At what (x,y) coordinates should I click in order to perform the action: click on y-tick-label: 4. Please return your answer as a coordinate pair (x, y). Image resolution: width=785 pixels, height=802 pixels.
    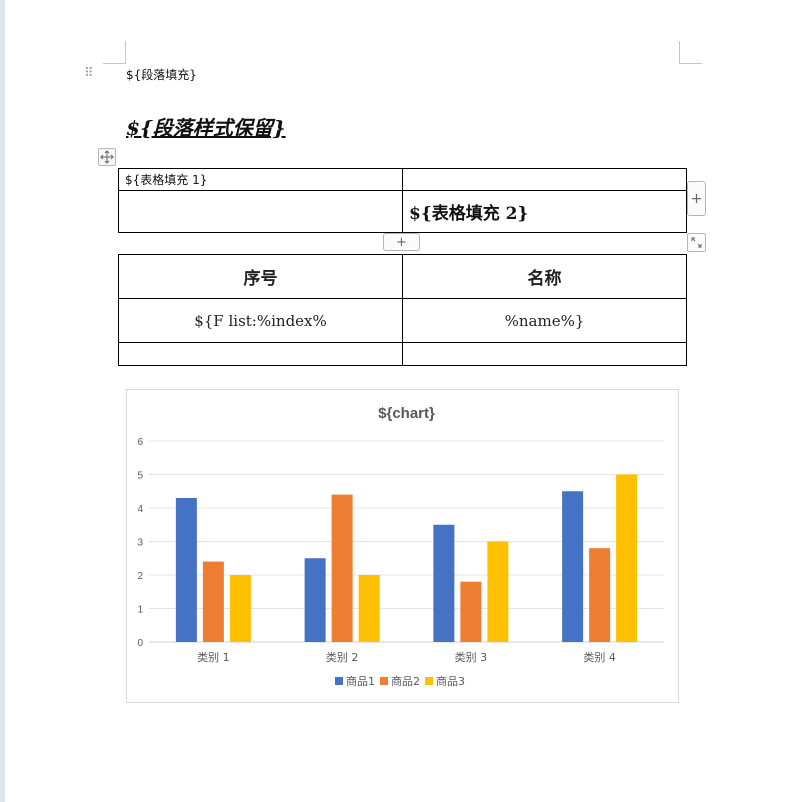
    Looking at the image, I should click on (140, 509).